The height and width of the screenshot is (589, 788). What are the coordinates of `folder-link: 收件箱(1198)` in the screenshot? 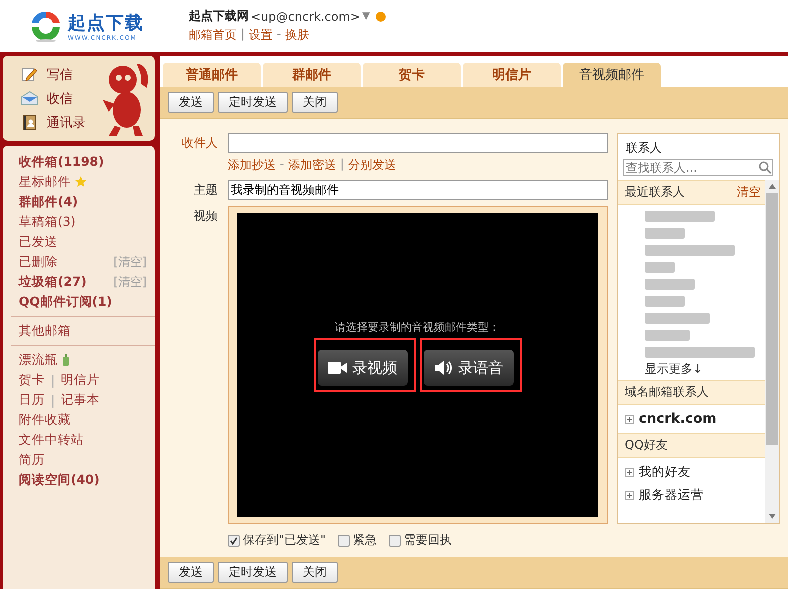 It's located at (61, 162).